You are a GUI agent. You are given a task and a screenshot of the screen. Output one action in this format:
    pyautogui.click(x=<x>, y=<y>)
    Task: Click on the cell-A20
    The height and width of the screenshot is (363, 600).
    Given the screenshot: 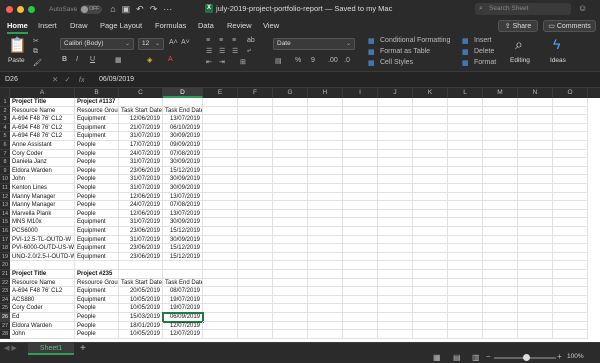 What is the action you would take?
    pyautogui.click(x=42, y=265)
    